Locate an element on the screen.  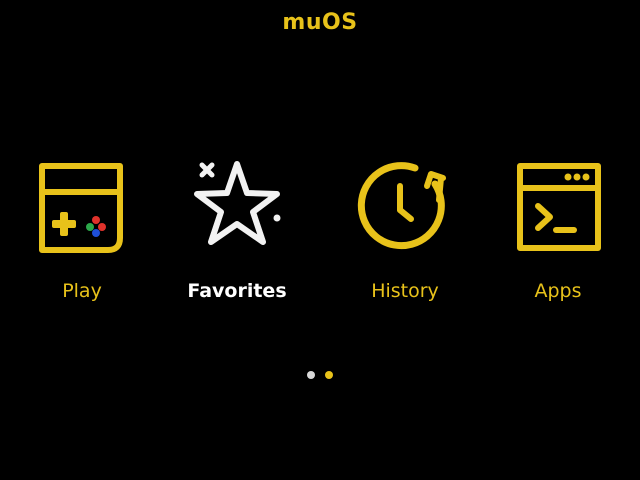
page-indicator is located at coordinates (320, 373).